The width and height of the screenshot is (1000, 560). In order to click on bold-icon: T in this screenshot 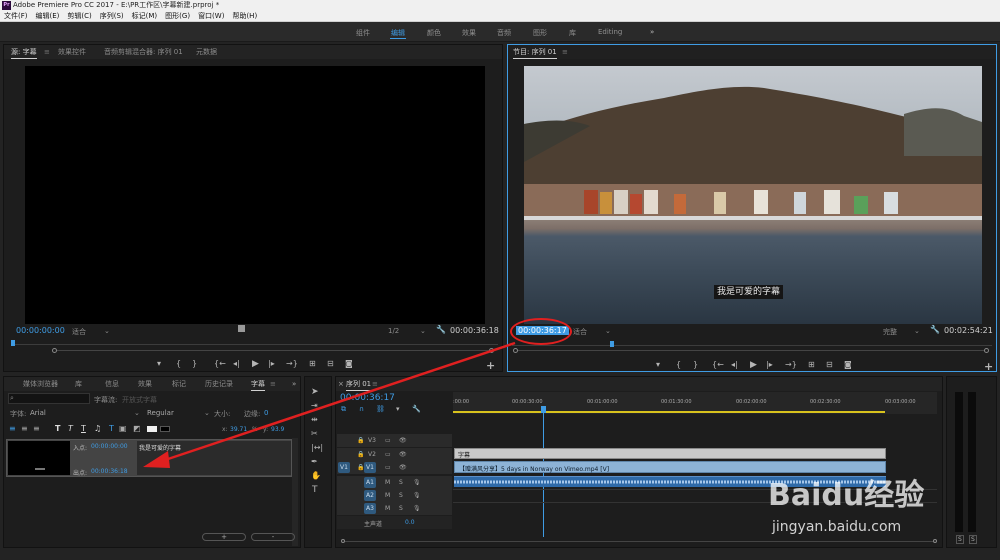, I will do `click(57, 428)`.